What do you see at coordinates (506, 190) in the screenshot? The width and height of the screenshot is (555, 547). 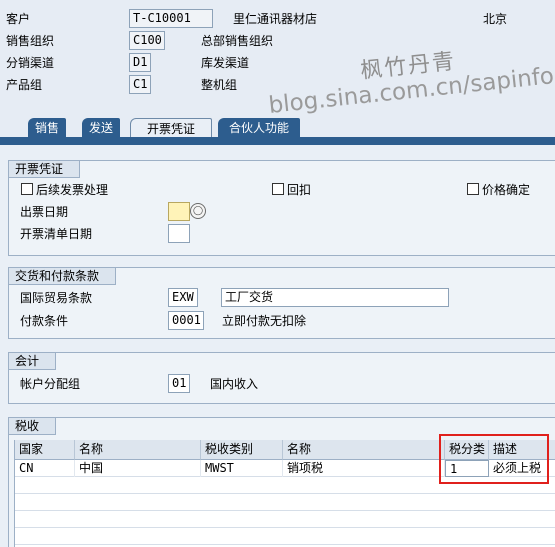 I see `price-determination-label: 价格确定` at bounding box center [506, 190].